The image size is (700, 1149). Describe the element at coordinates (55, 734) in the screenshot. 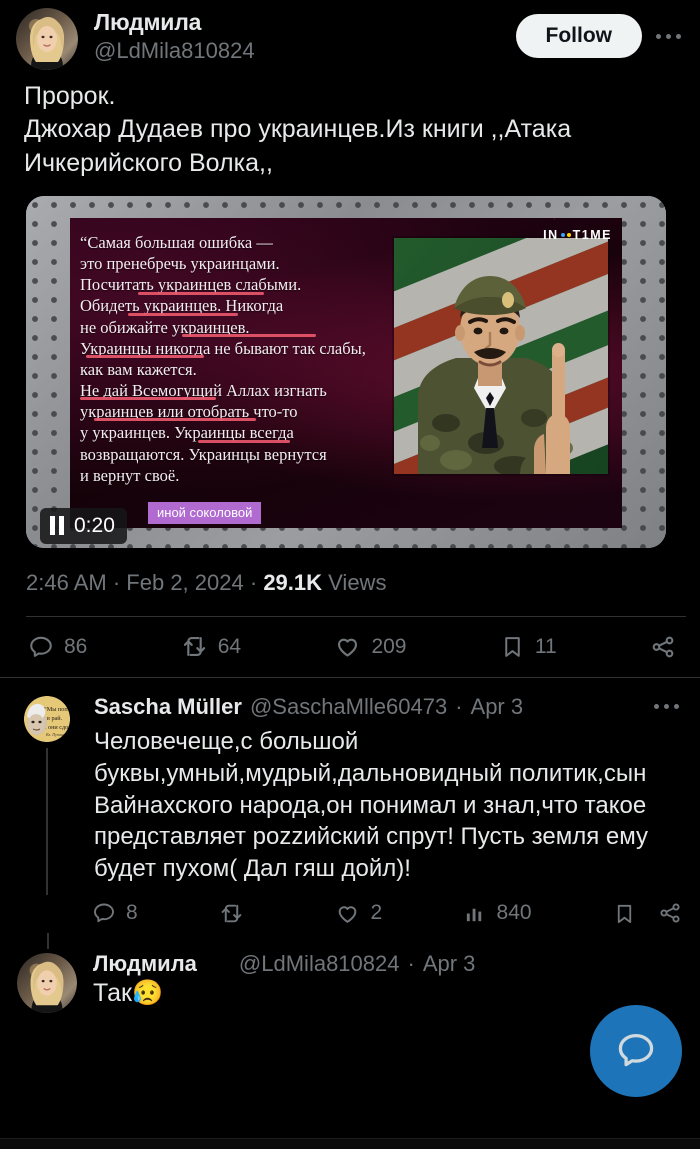

I see `svg-text: Вл. Путин` at that location.